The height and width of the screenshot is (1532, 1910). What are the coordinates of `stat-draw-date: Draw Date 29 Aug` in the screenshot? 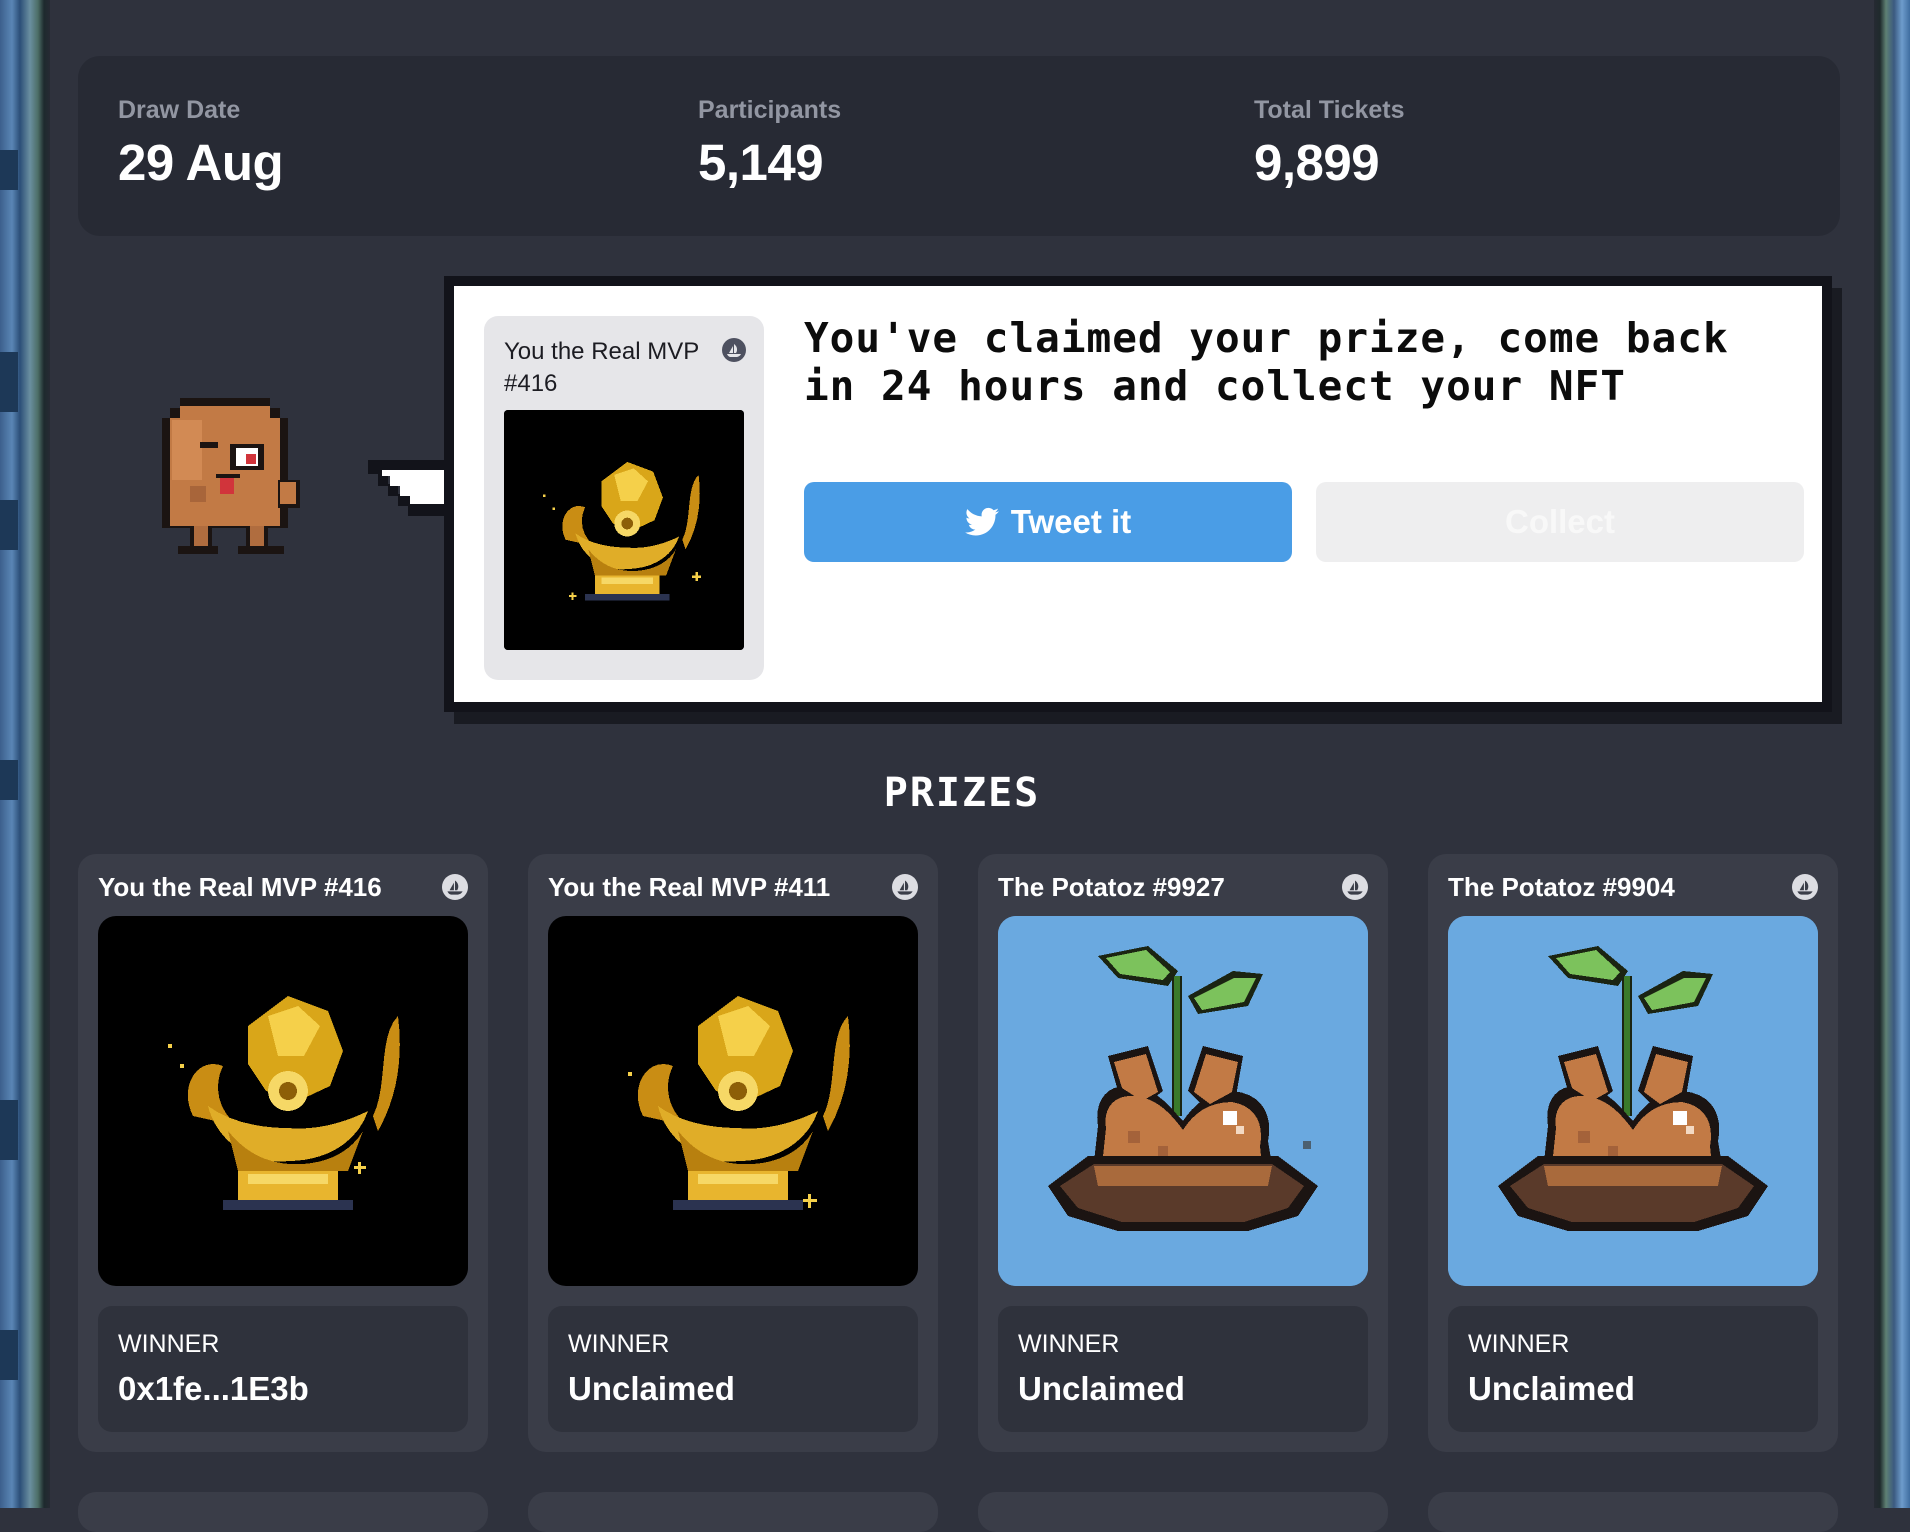 It's located at (201, 144).